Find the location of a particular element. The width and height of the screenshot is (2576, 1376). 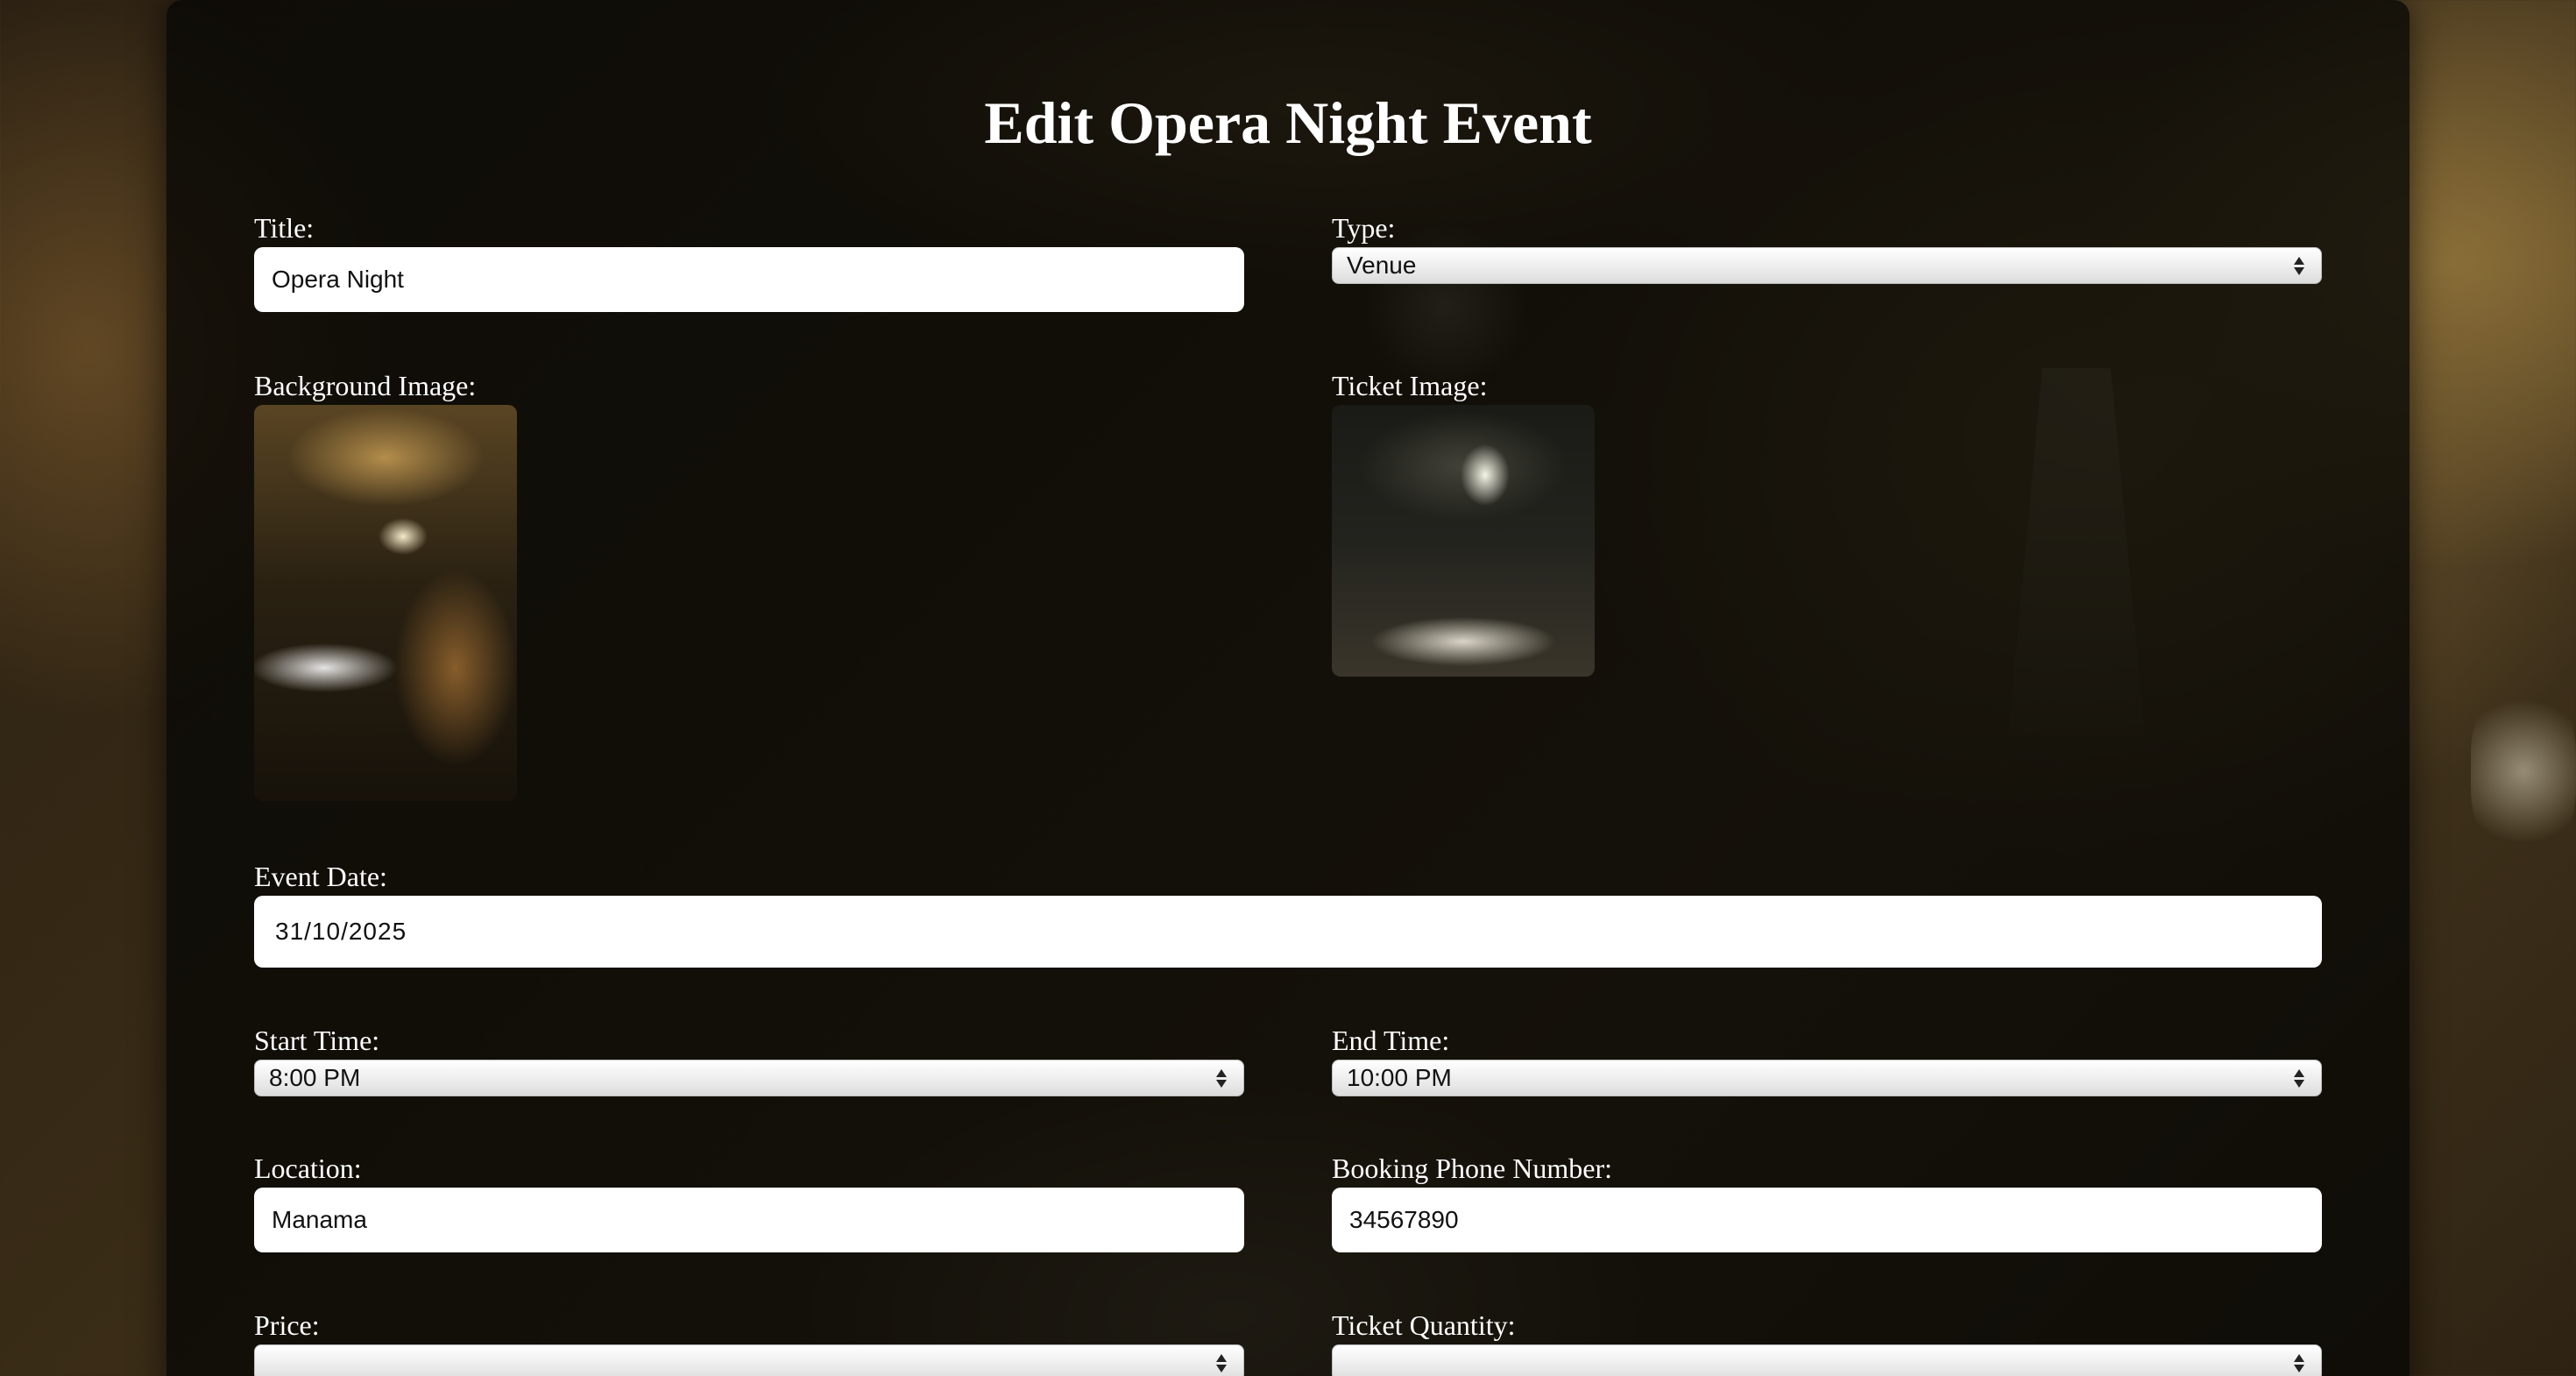

end-time-field: End Time: 10:00 PM is located at coordinates (1827, 1059).